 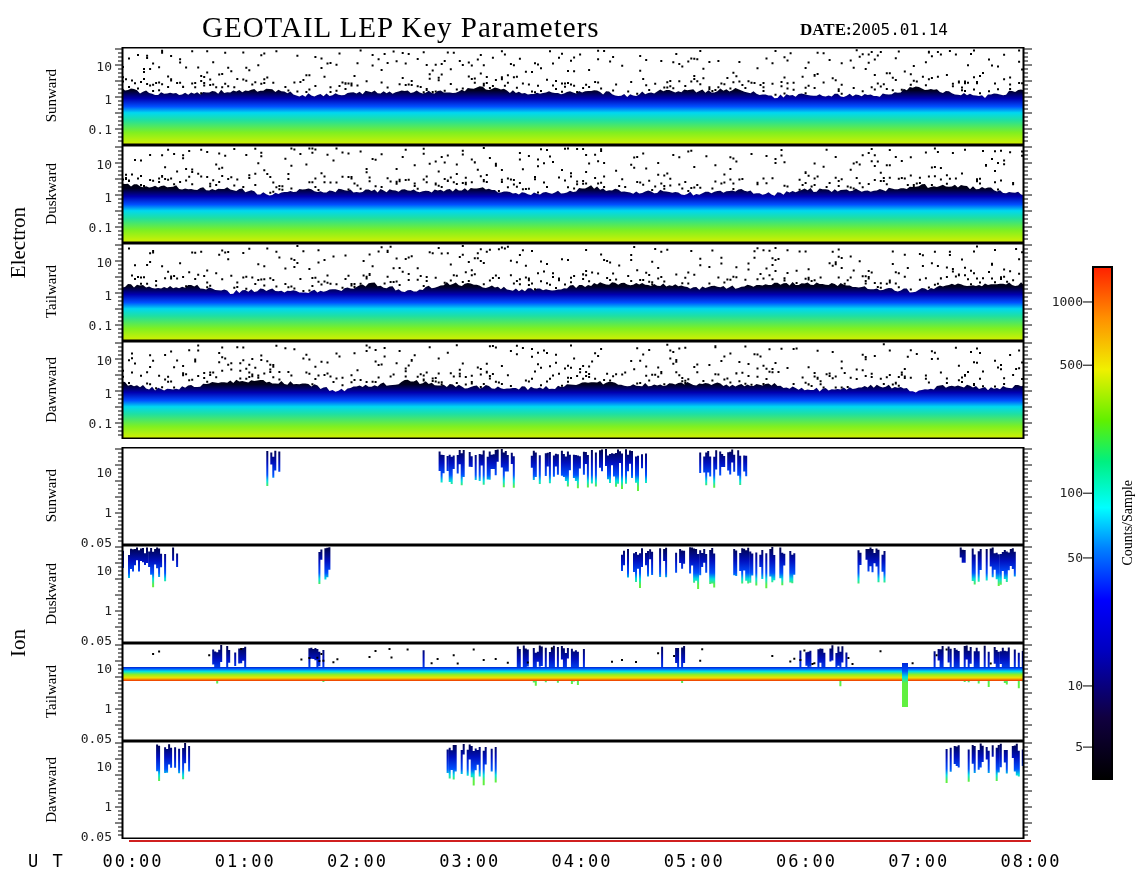 I want to click on time-tick-label: 05:00, so click(x=694, y=861).